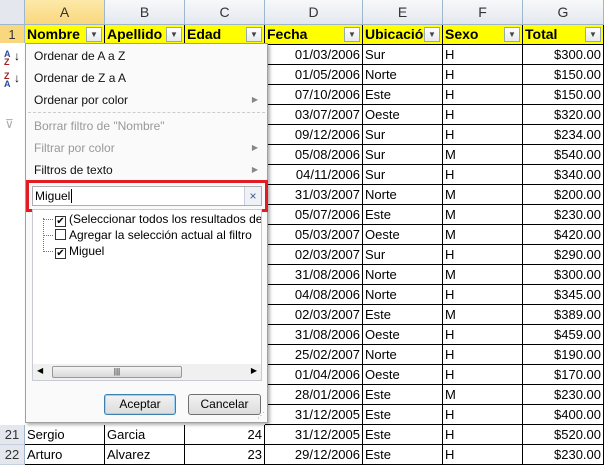 Image resolution: width=604 pixels, height=465 pixels. What do you see at coordinates (225, 35) in the screenshot?
I see `header-cell: Edad ▼` at bounding box center [225, 35].